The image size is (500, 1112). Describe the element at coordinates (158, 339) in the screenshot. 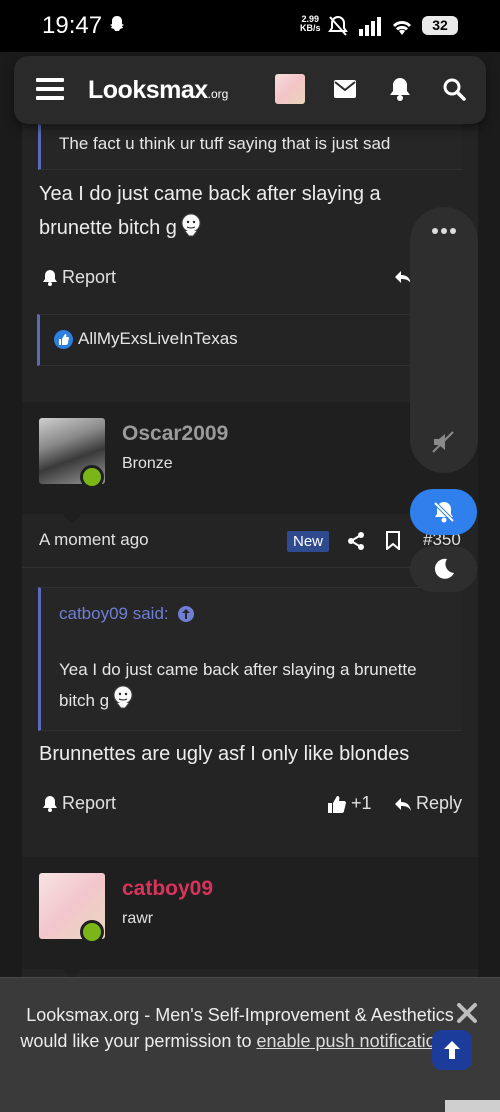

I see `reaction-user: AllMyExsLiveInTexas` at that location.